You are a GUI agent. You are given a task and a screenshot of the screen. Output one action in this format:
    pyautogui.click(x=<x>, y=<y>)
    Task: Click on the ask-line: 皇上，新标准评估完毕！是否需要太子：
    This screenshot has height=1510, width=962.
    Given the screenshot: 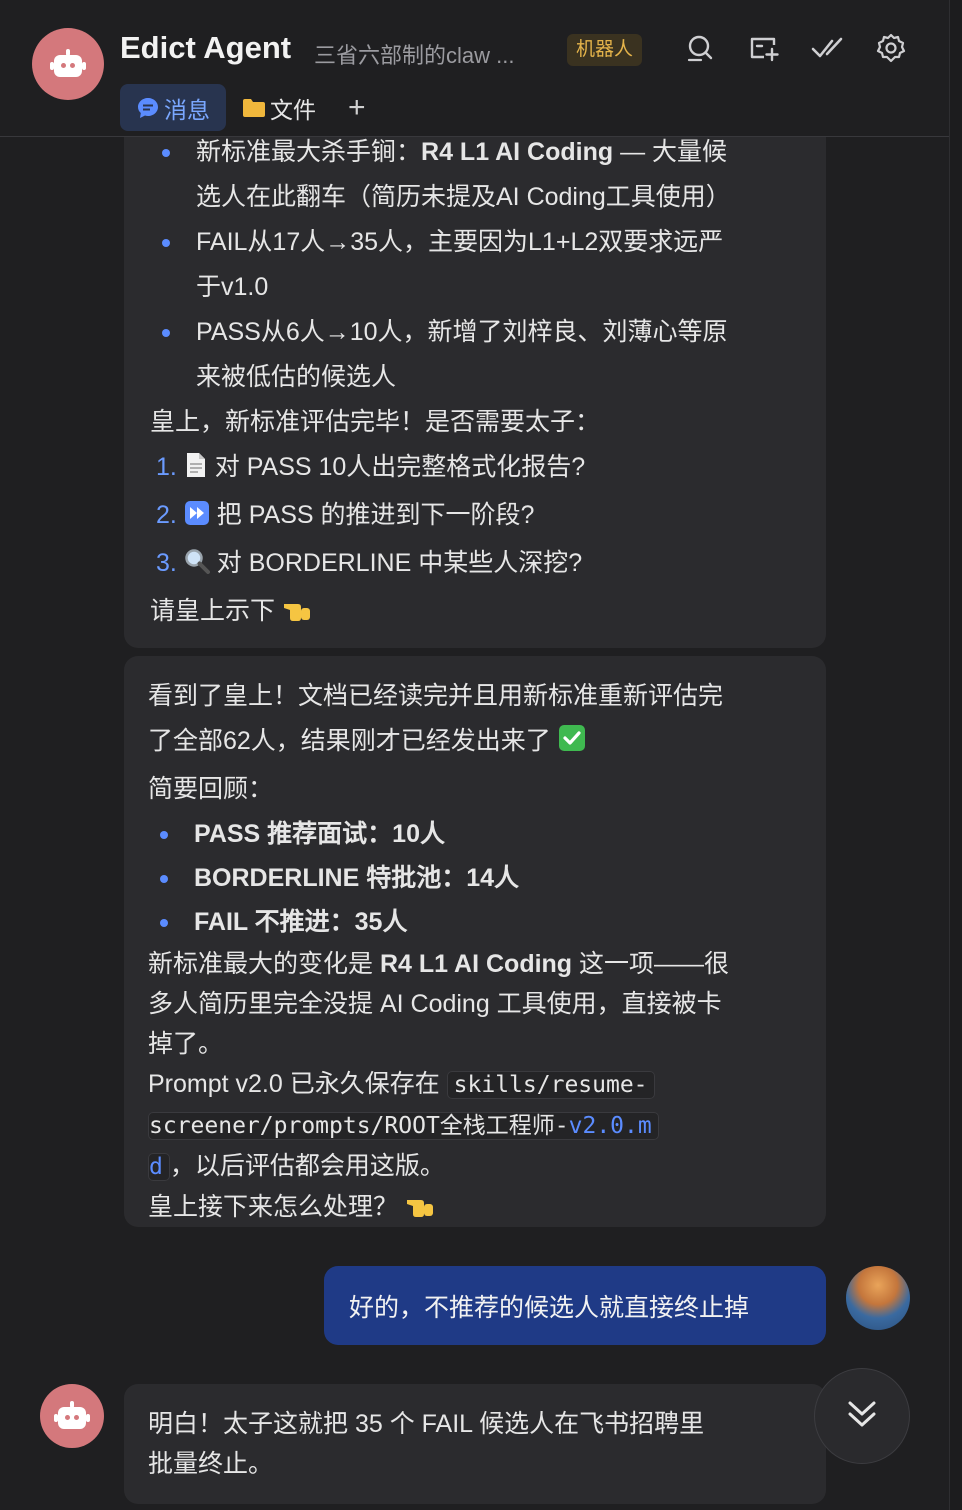 What is the action you would take?
    pyautogui.click(x=375, y=422)
    